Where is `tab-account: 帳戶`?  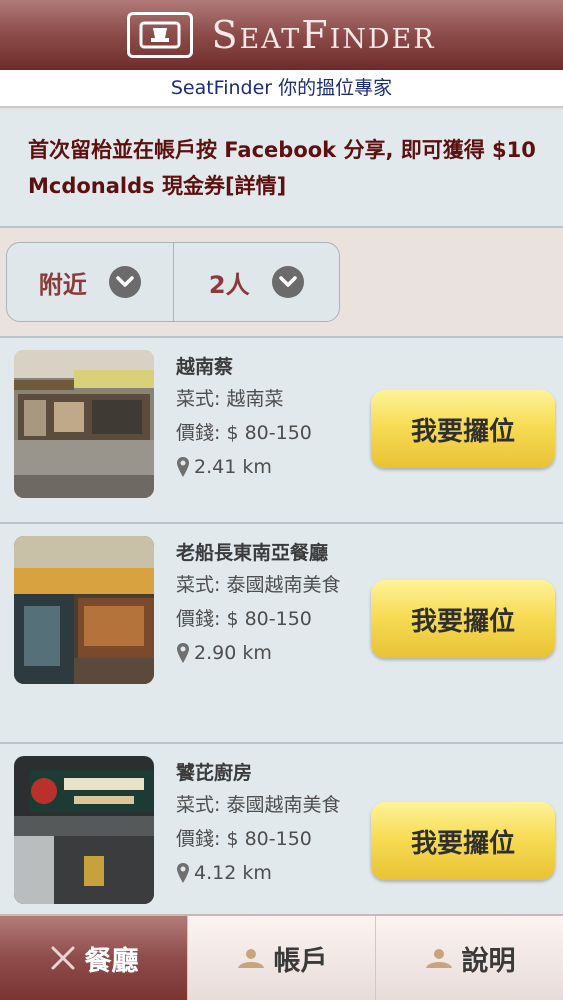
tab-account: 帳戶 is located at coordinates (281, 958).